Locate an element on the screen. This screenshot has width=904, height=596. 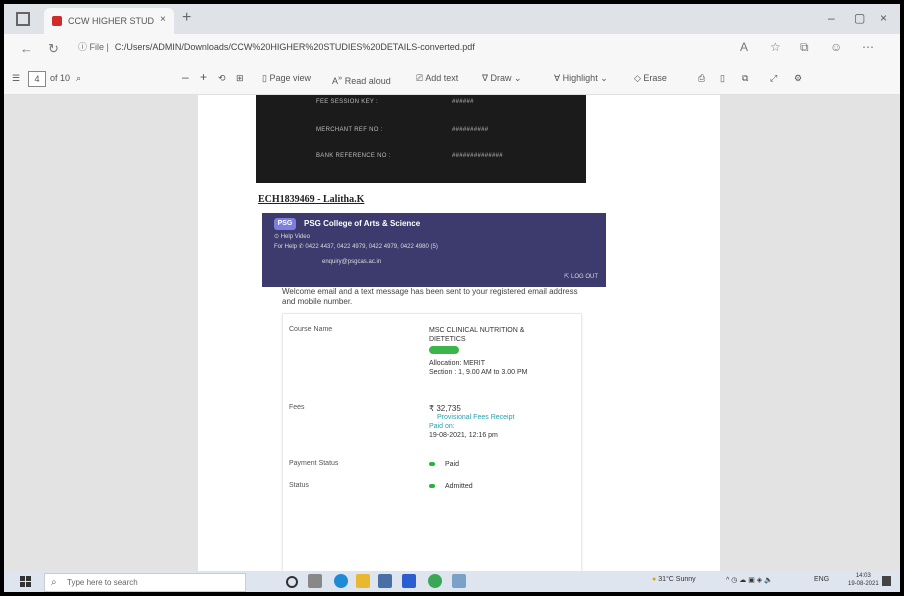
page-view-label: Page view is located at coordinates (290, 78).